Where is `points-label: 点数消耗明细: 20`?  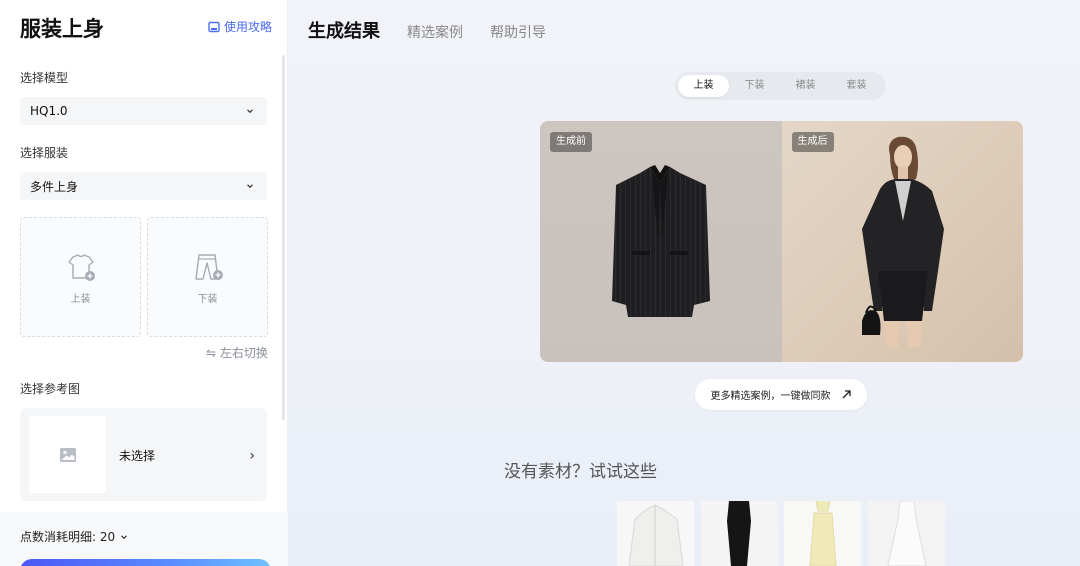 points-label: 点数消耗明细: 20 is located at coordinates (68, 537).